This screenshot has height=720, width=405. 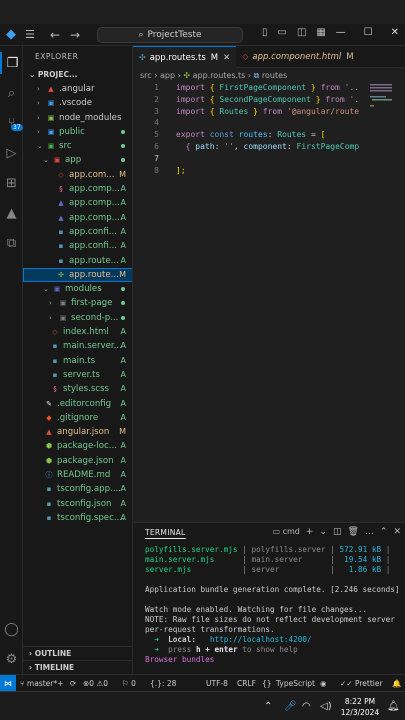 I want to click on outline-section: › OUTLINE, so click(x=77, y=653).